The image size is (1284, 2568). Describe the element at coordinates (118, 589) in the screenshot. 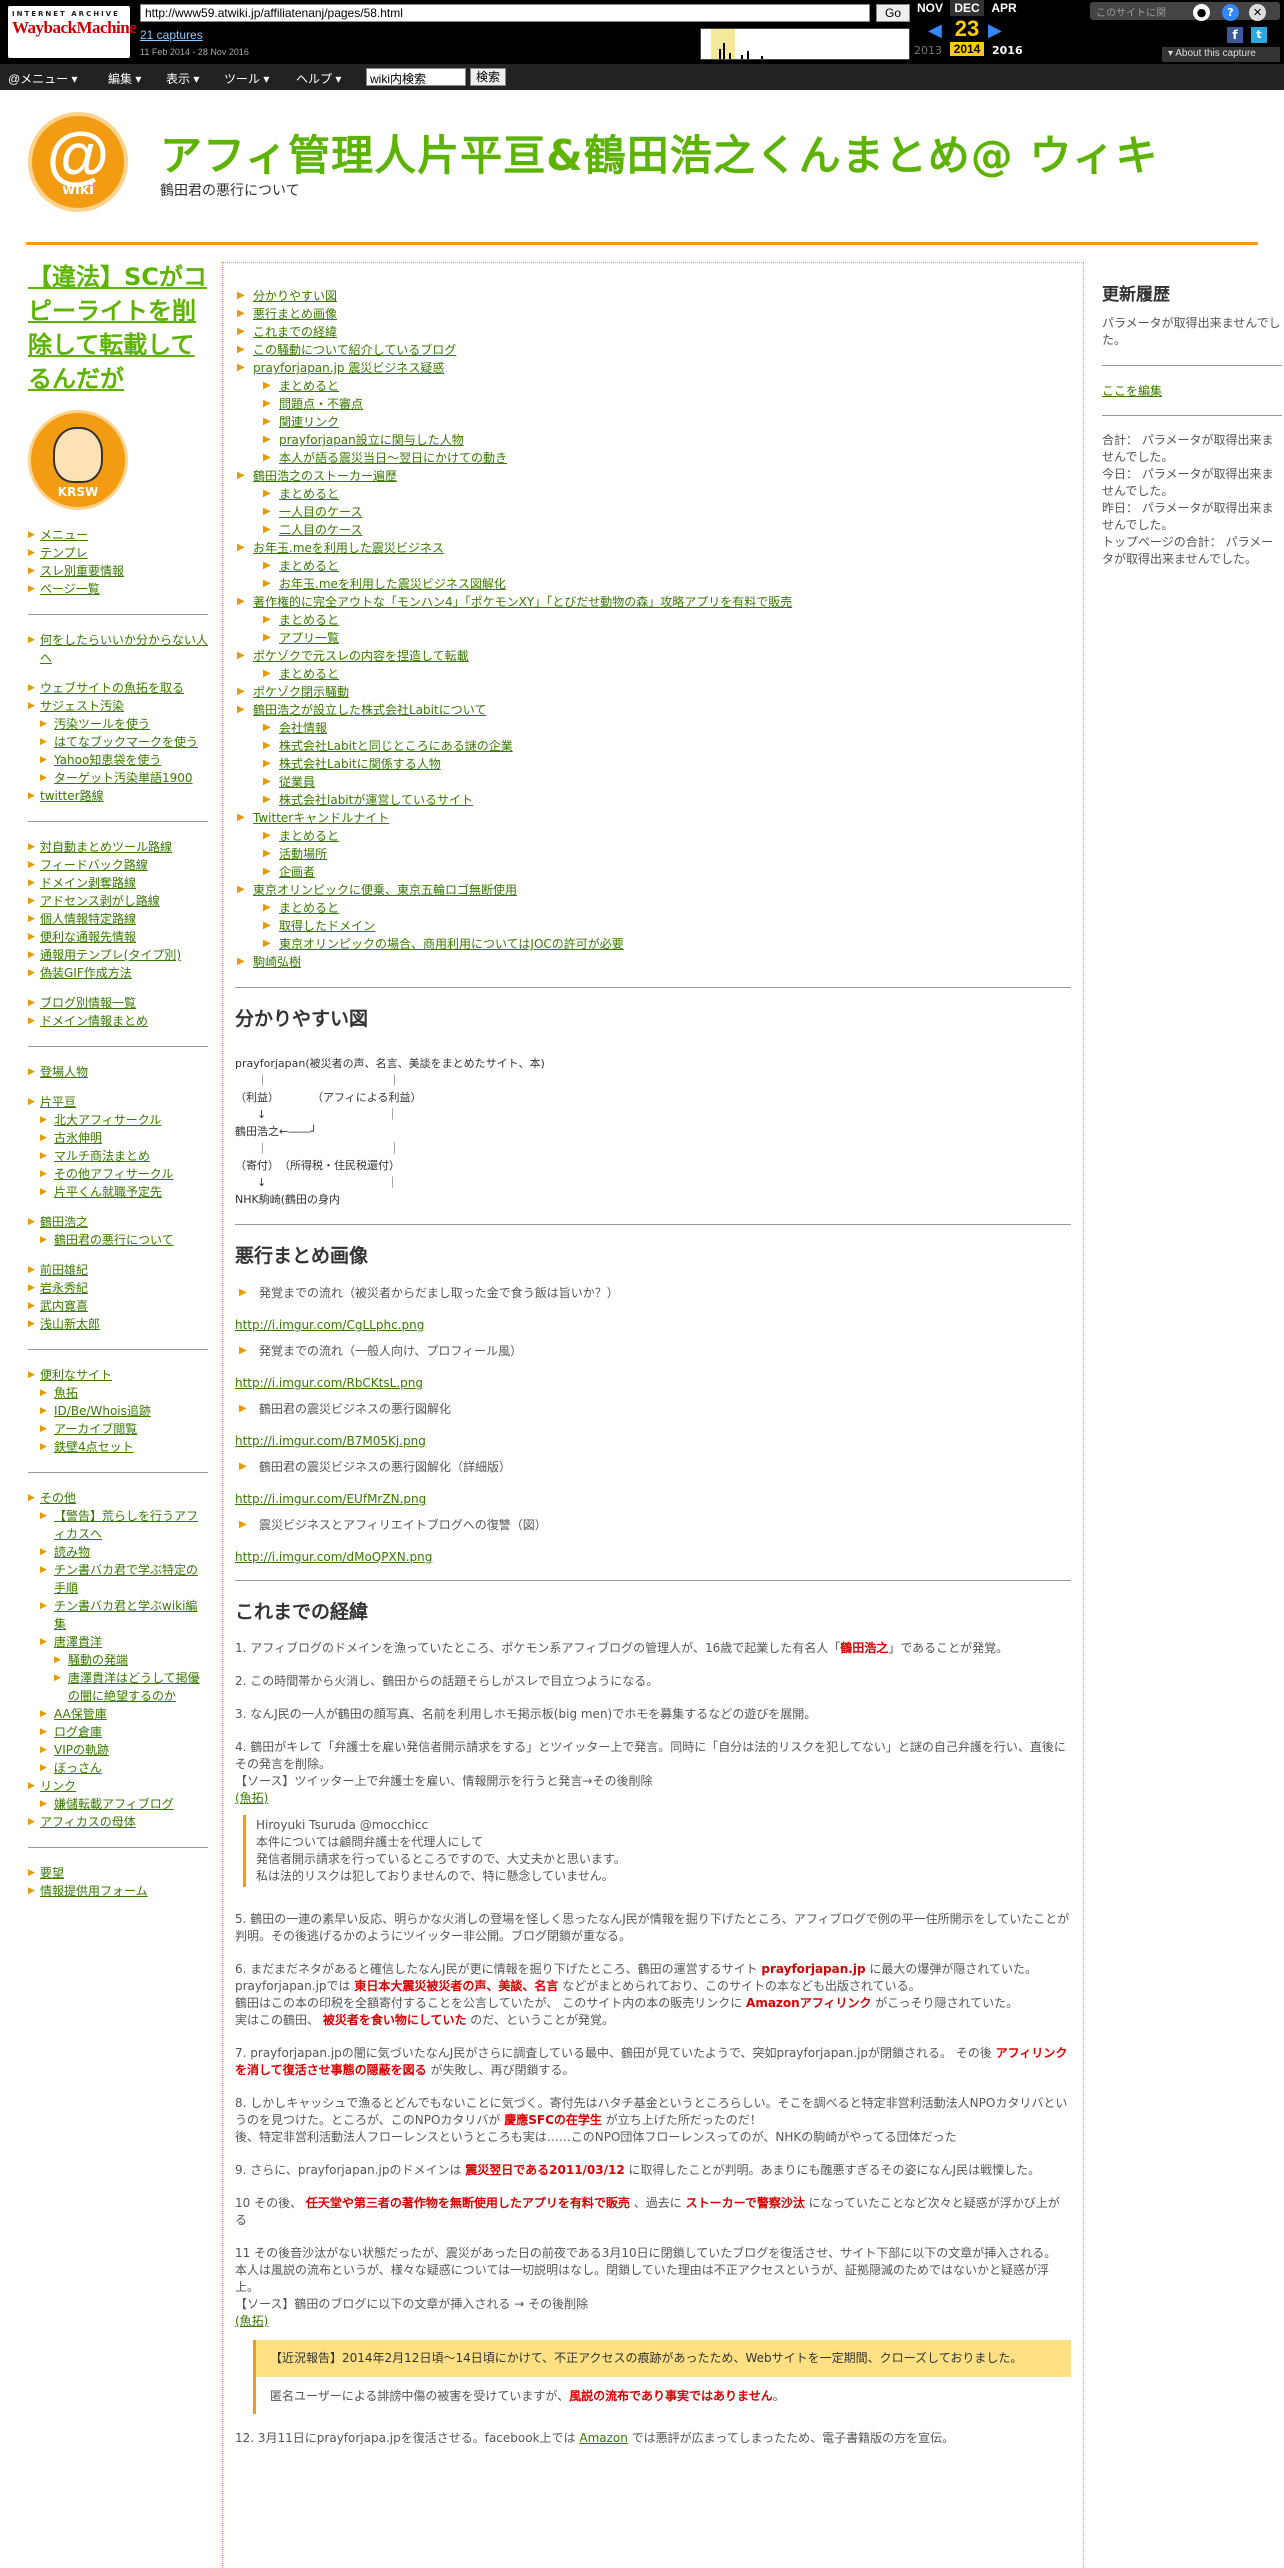

I see `sidebar-item: ページ一覧` at that location.